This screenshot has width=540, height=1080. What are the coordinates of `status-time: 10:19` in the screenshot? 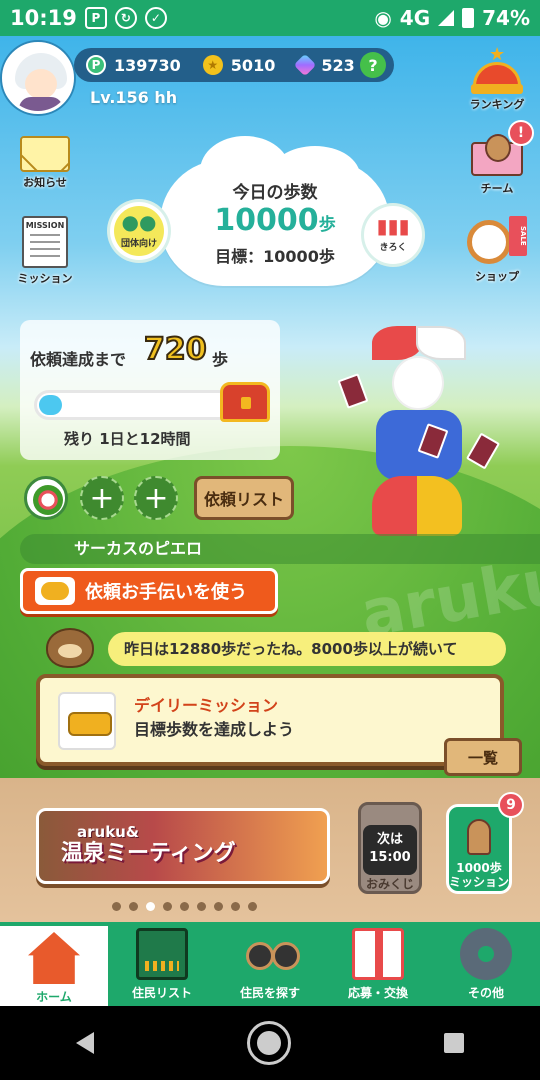 It's located at (43, 18).